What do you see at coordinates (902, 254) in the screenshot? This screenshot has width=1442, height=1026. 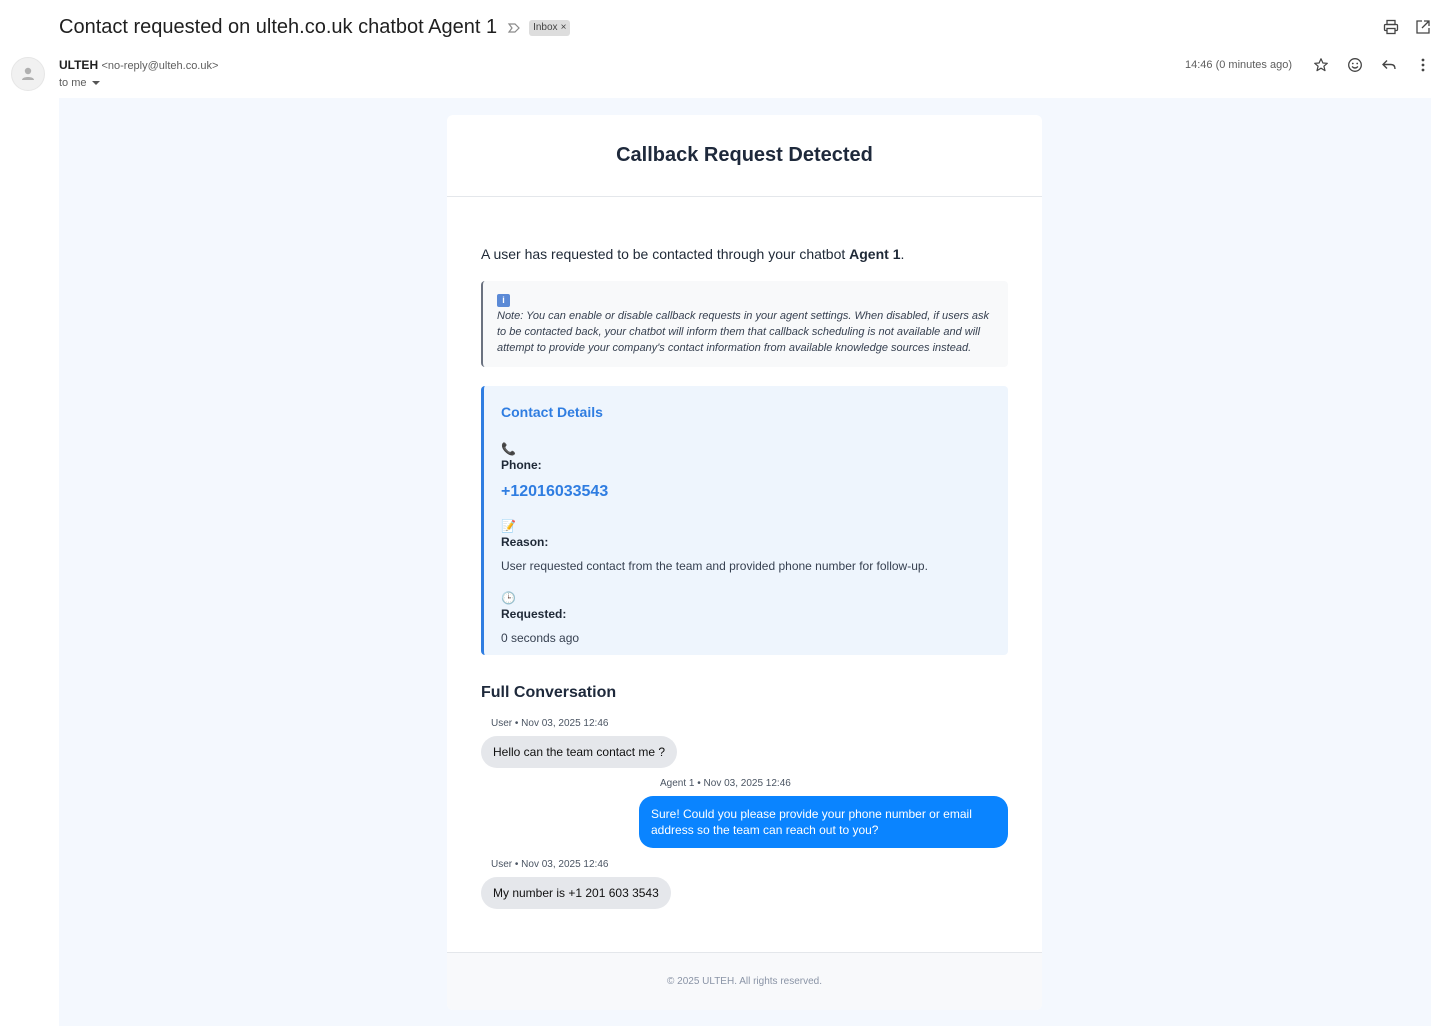 I see `intro-suffix: .` at bounding box center [902, 254].